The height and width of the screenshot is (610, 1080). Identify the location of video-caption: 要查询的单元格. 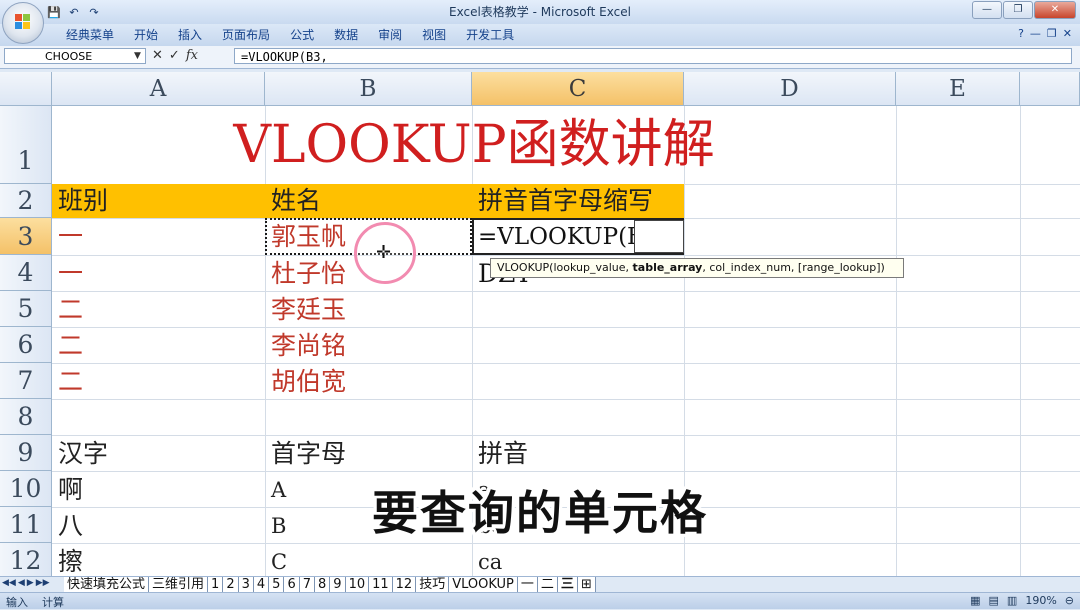
(540, 513).